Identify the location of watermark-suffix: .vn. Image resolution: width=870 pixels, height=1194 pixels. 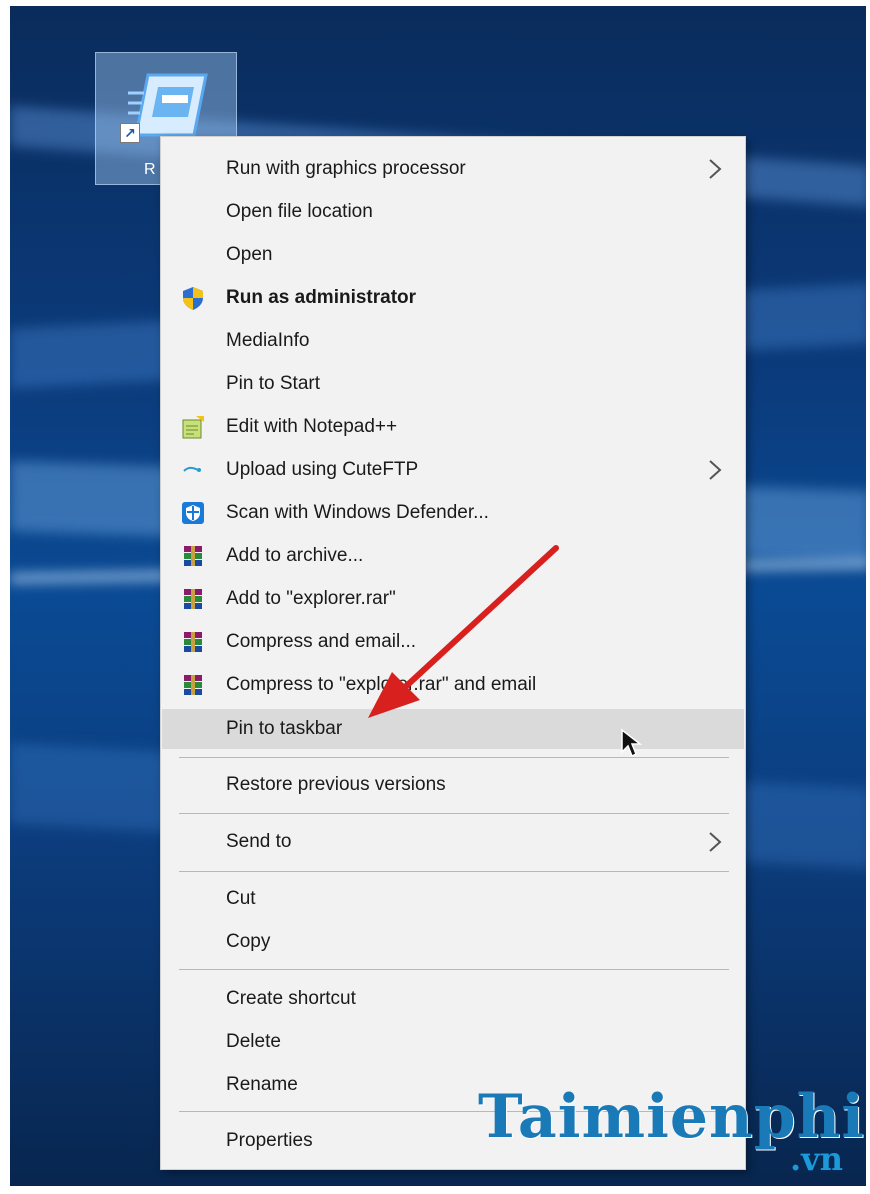
(816, 1159).